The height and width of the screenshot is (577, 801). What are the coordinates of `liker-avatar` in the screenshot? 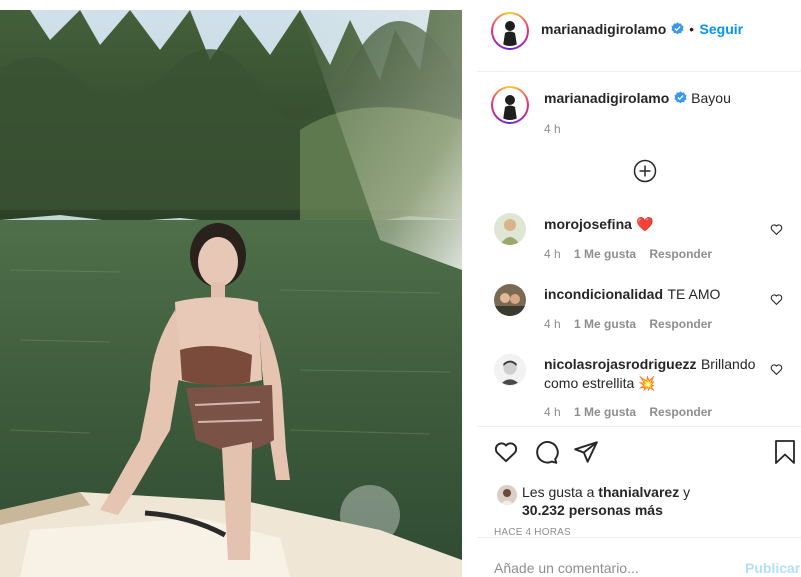 It's located at (507, 495).